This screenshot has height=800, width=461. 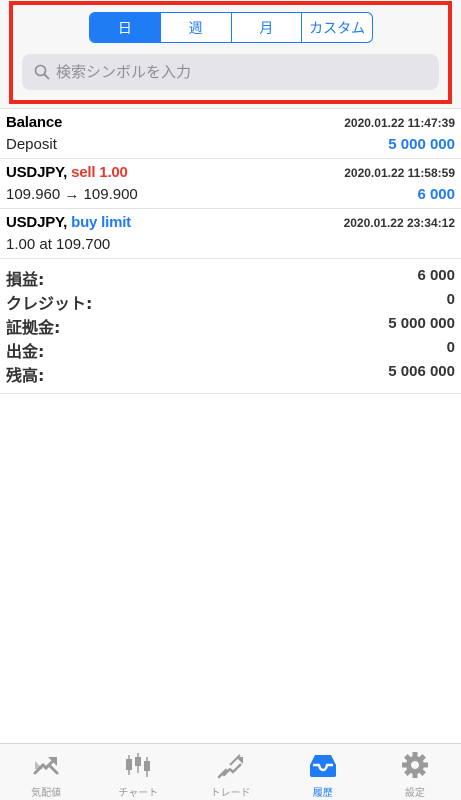 I want to click on summary-row-withdrawal: 出金: 0, so click(x=230, y=349).